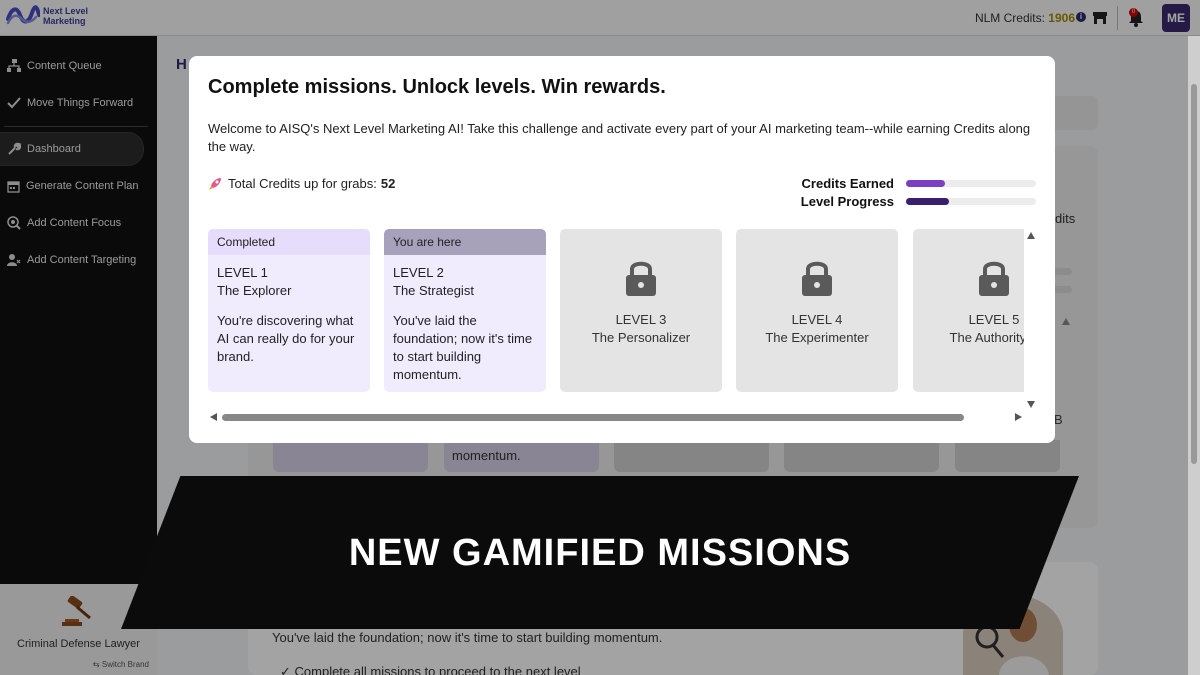 This screenshot has height=675, width=1200. Describe the element at coordinates (289, 242) in the screenshot. I see `level-status: Completed` at that location.